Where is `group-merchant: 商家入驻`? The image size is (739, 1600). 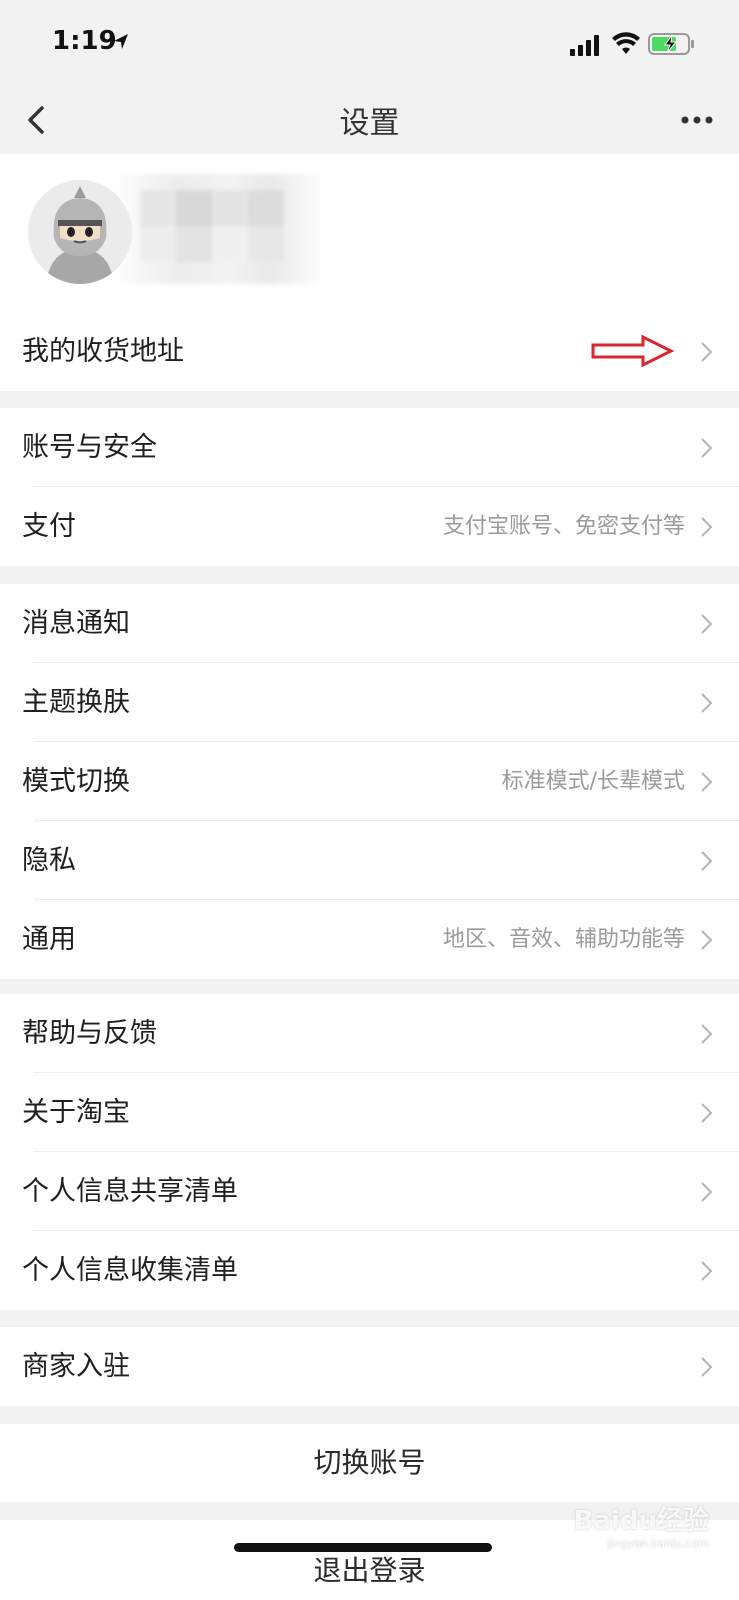
group-merchant: 商家入驻 is located at coordinates (369, 1366).